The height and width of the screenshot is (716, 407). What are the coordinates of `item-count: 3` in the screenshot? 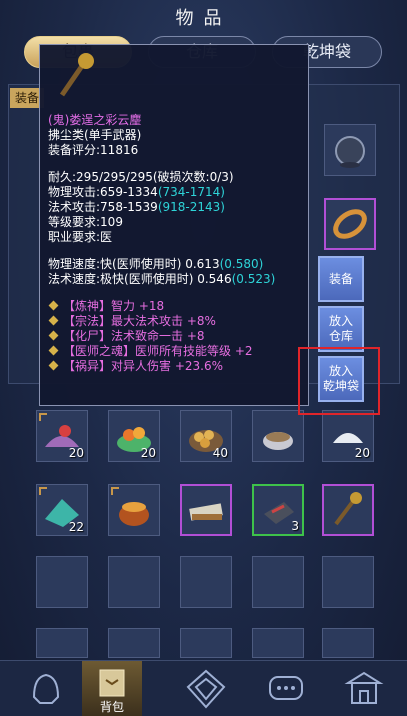 It's located at (295, 526).